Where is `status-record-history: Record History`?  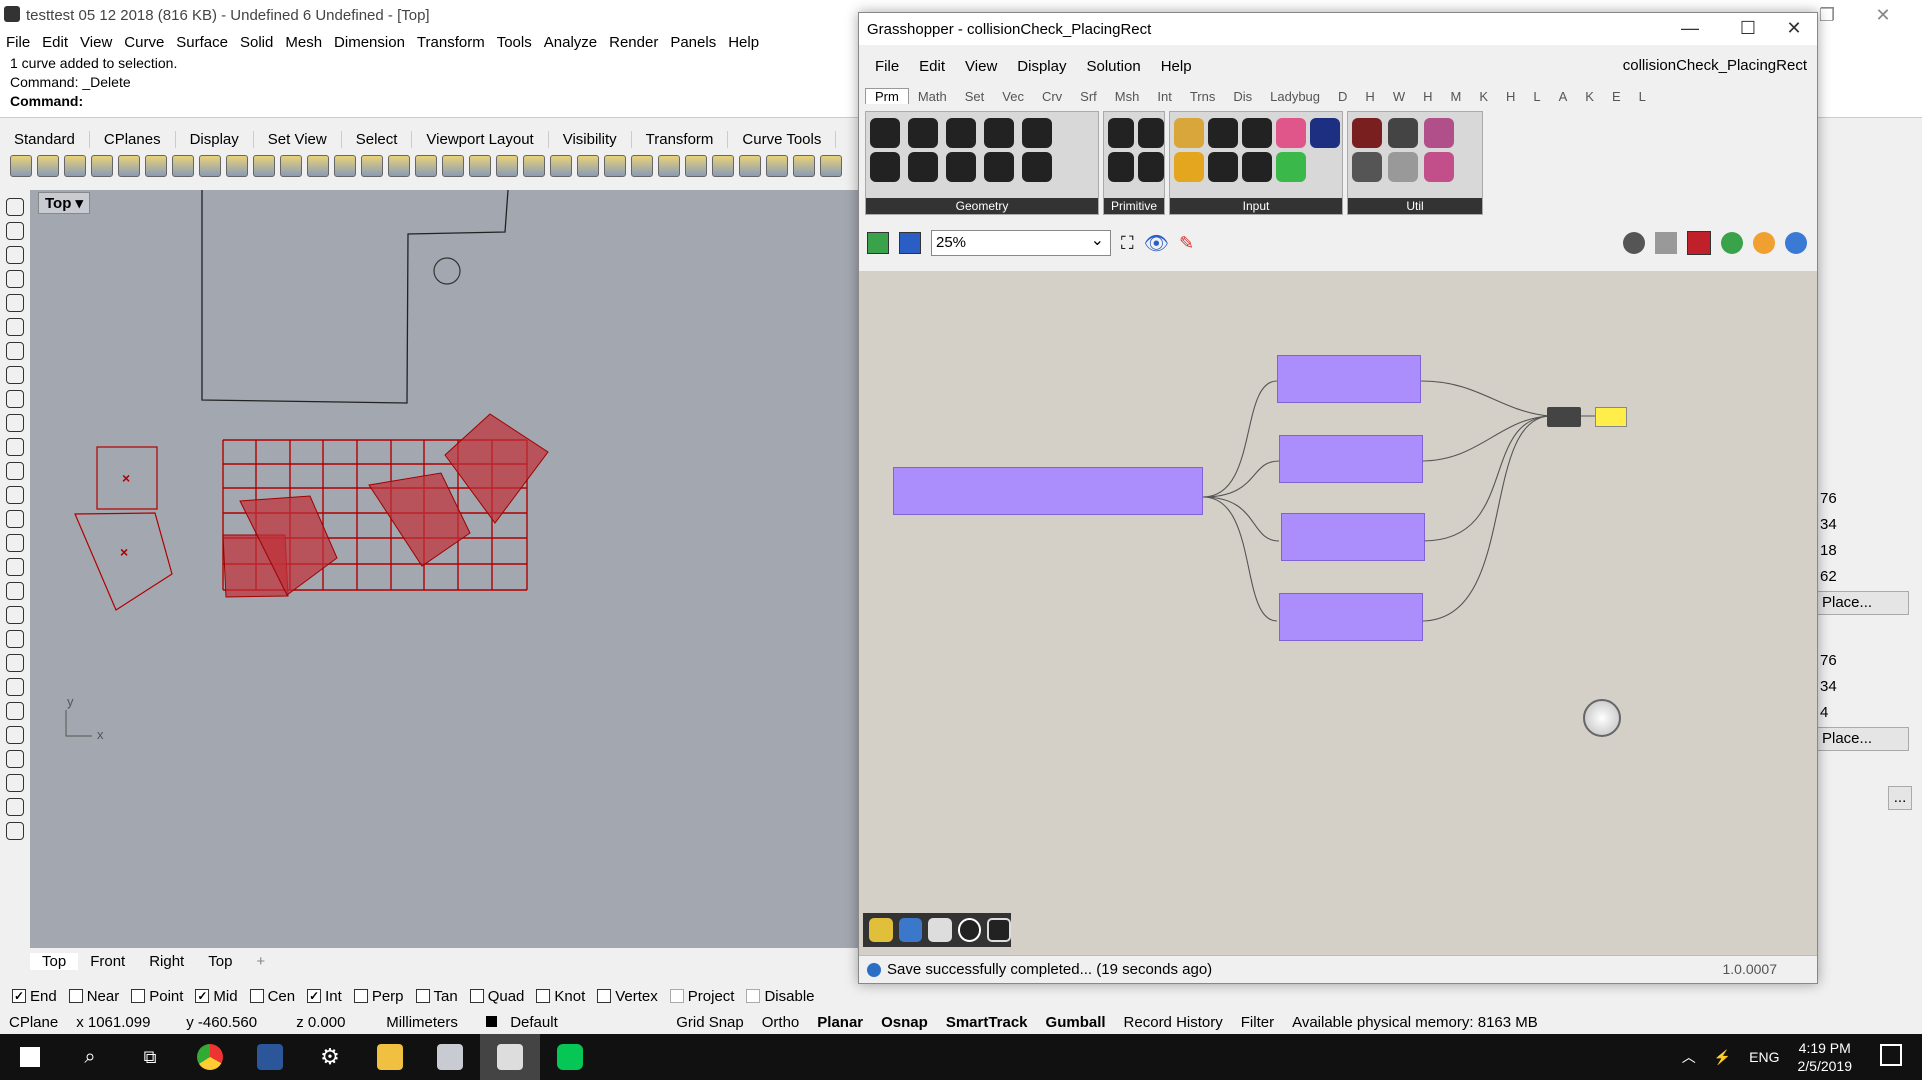 status-record-history: Record History is located at coordinates (1173, 1022).